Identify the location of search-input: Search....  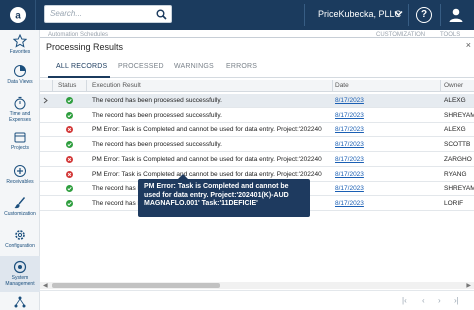
(108, 14).